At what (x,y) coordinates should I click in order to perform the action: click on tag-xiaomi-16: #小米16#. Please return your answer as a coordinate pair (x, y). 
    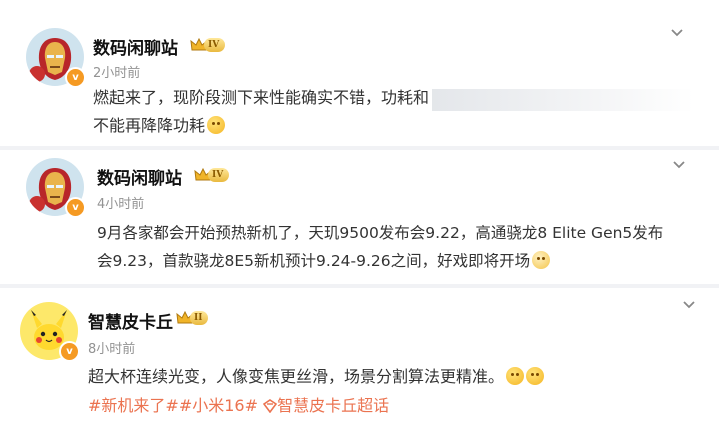
    Looking at the image, I should click on (218, 405).